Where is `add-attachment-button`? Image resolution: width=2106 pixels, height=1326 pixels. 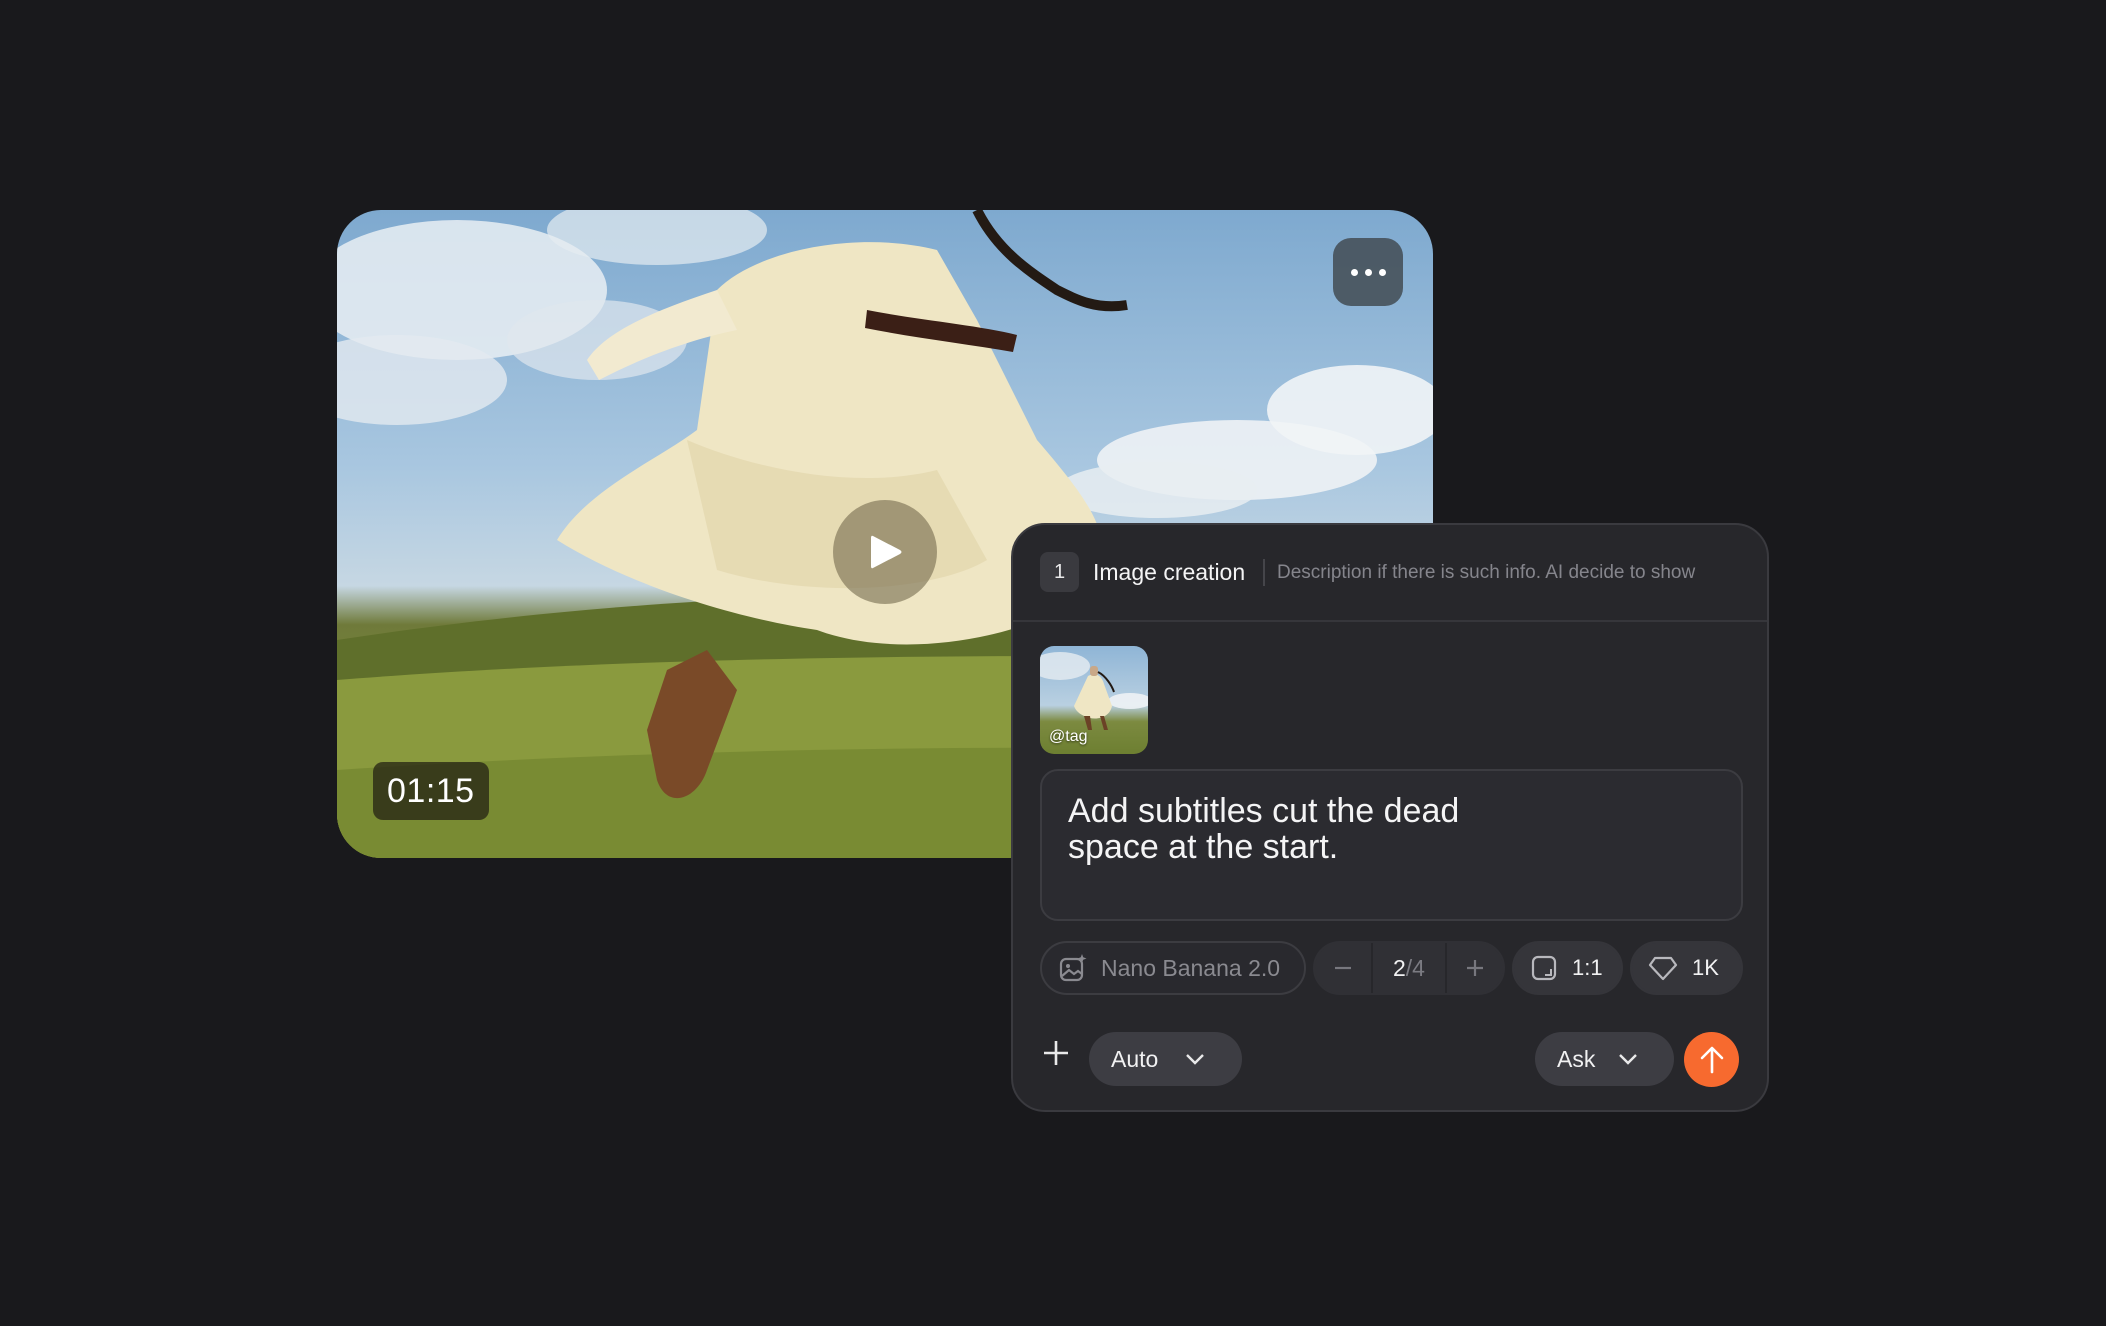 add-attachment-button is located at coordinates (1056, 1053).